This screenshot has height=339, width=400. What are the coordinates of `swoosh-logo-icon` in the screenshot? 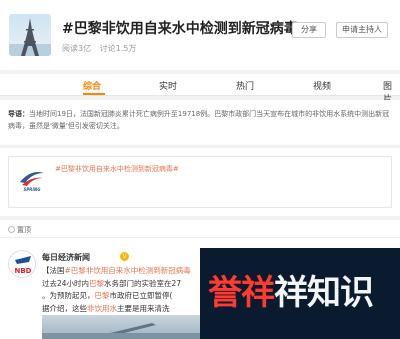 It's located at (32, 179).